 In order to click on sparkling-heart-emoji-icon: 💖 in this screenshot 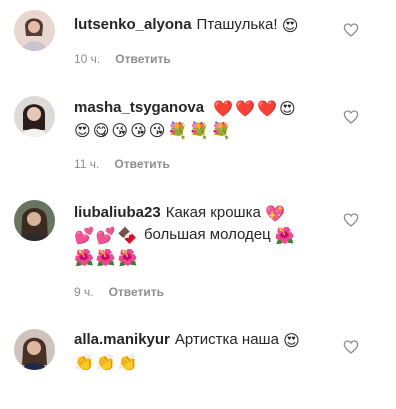, I will do `click(275, 213)`.